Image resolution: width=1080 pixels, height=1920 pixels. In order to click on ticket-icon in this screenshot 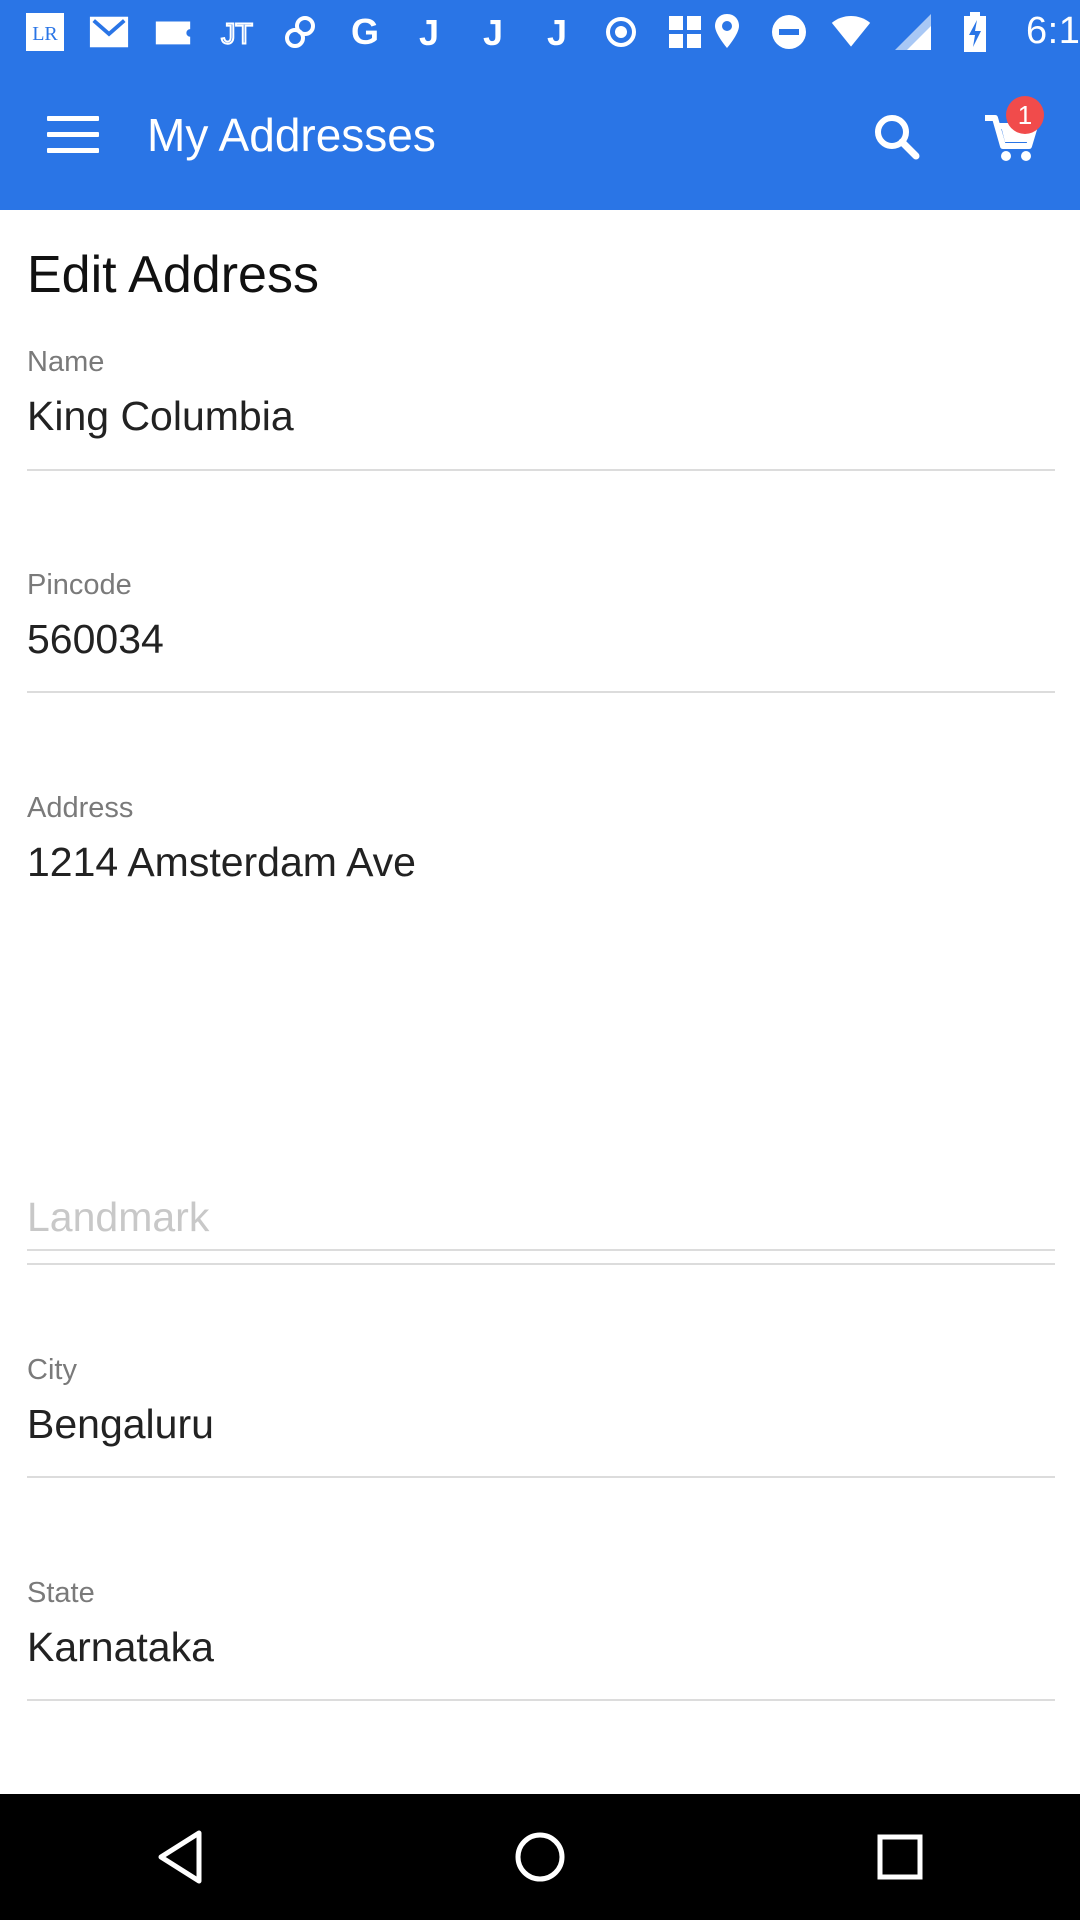, I will do `click(173, 32)`.